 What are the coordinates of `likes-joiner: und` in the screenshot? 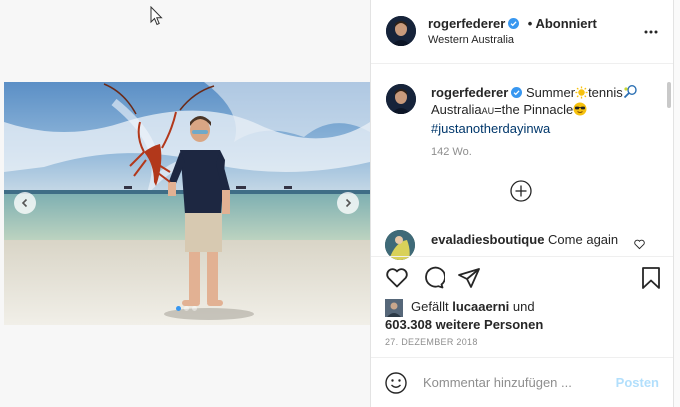 It's located at (523, 306).